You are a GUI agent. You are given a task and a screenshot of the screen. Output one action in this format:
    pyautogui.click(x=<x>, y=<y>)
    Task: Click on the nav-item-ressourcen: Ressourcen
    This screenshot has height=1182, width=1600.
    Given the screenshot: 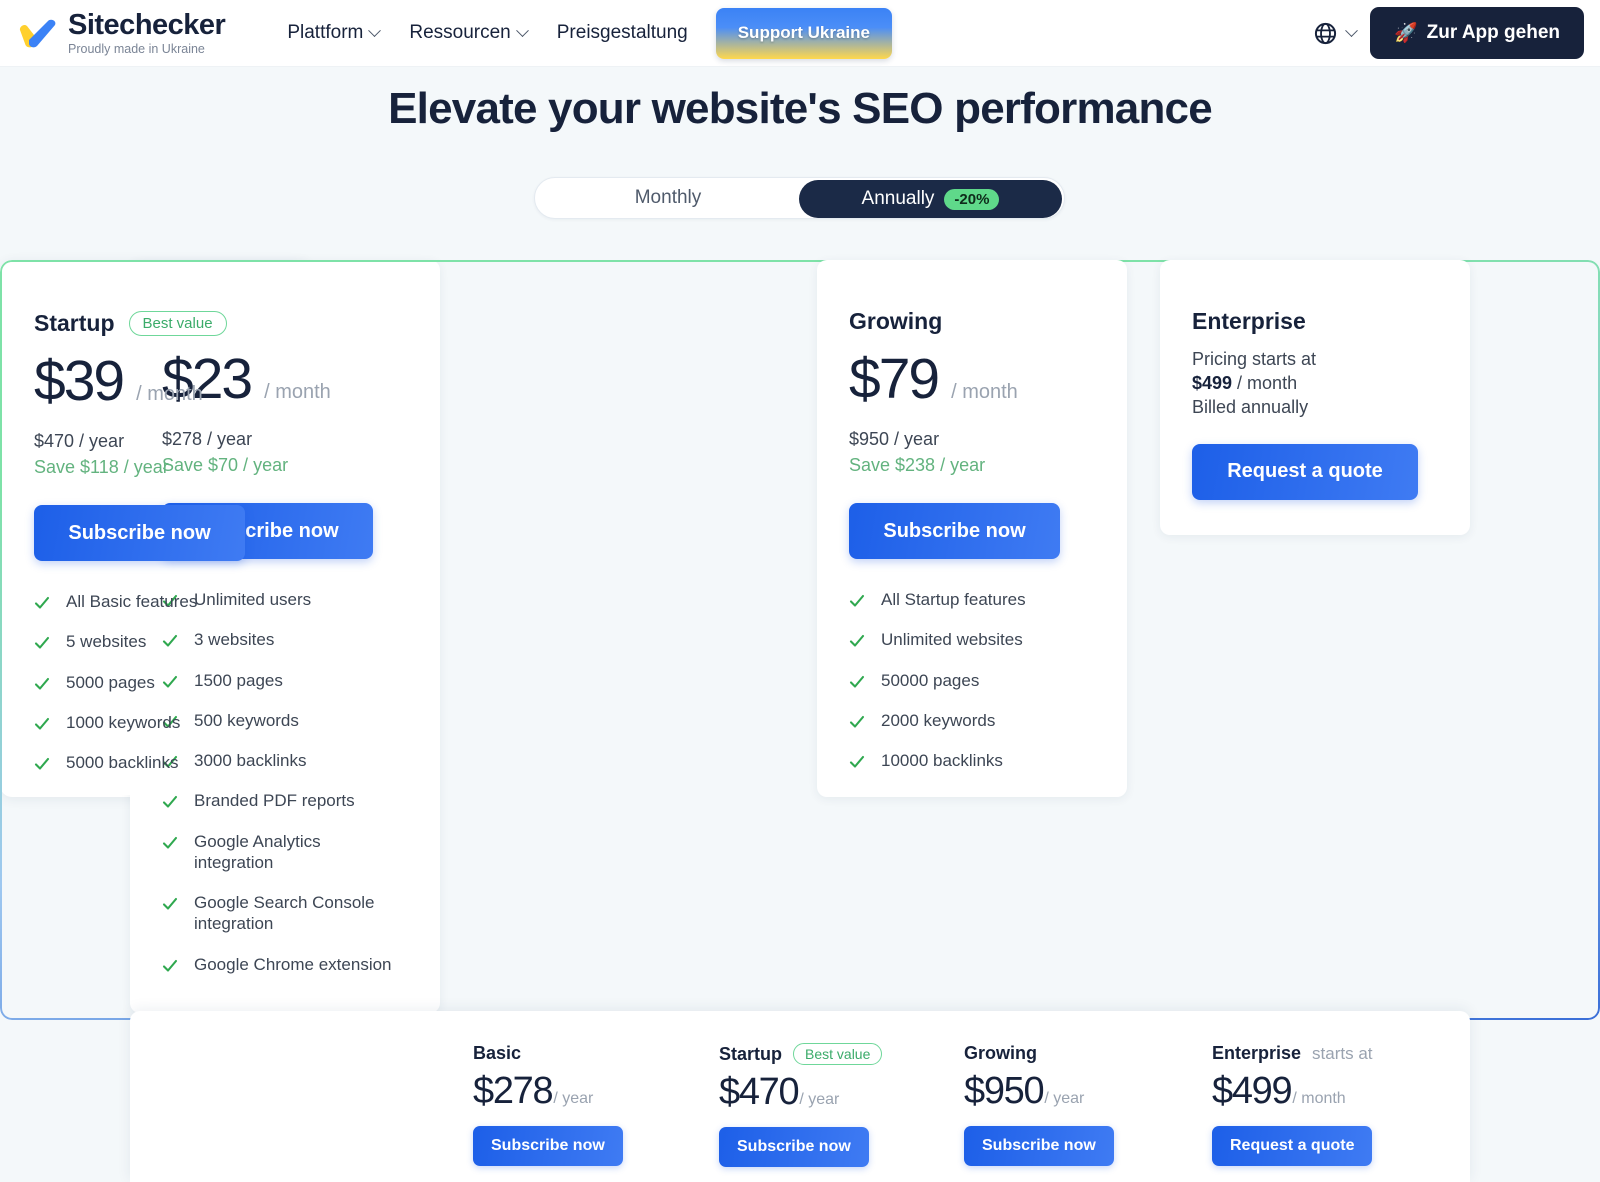 What is the action you would take?
    pyautogui.click(x=469, y=33)
    